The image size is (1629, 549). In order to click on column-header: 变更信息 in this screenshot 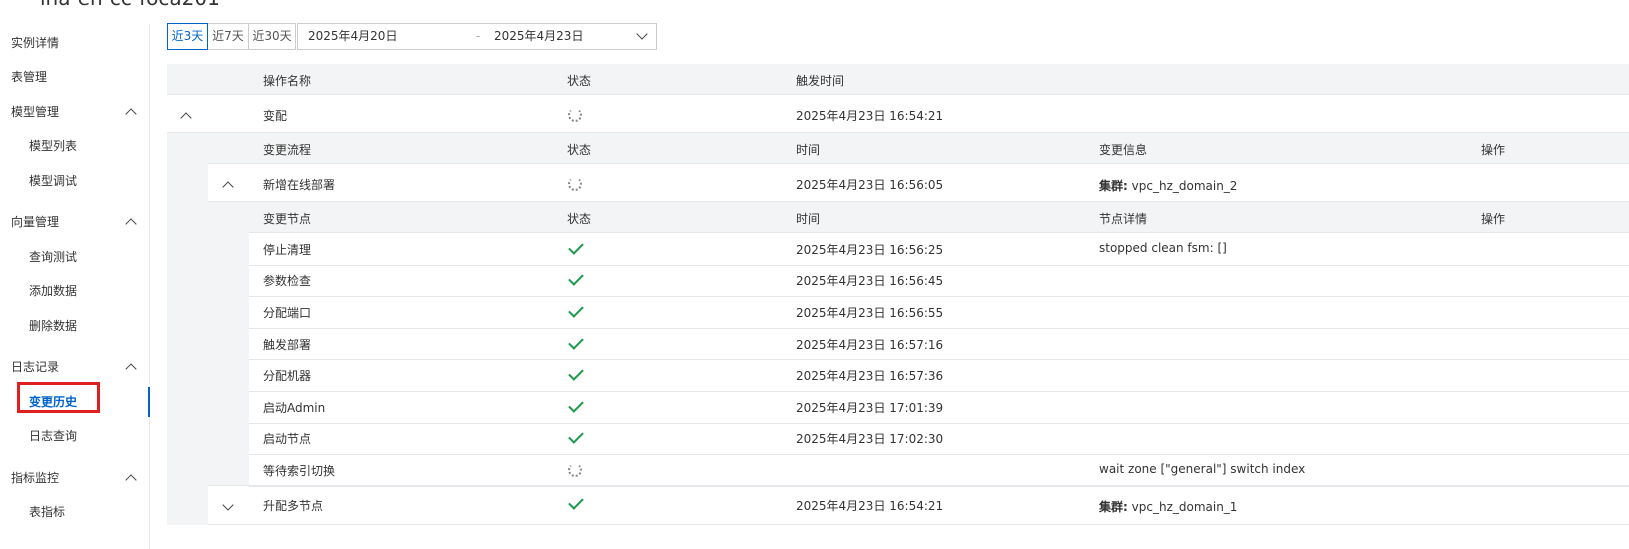, I will do `click(1123, 150)`.